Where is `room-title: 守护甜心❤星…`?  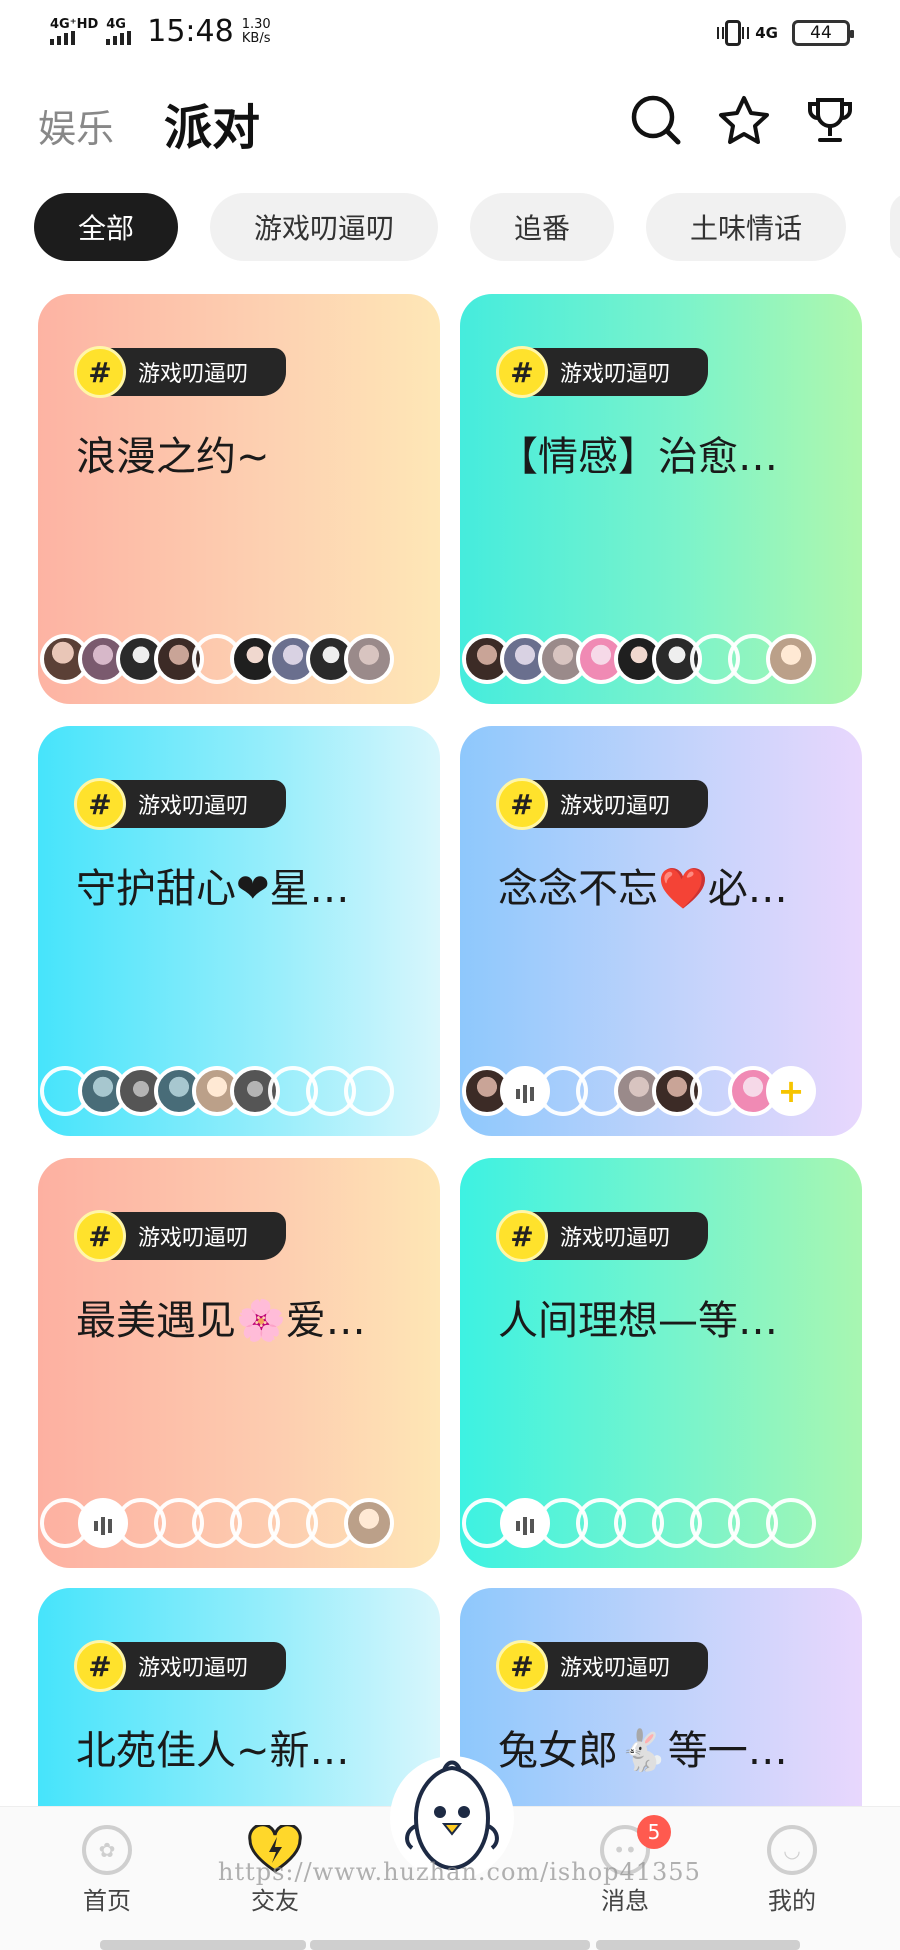
room-title: 守护甜心❤星… is located at coordinates (213, 889).